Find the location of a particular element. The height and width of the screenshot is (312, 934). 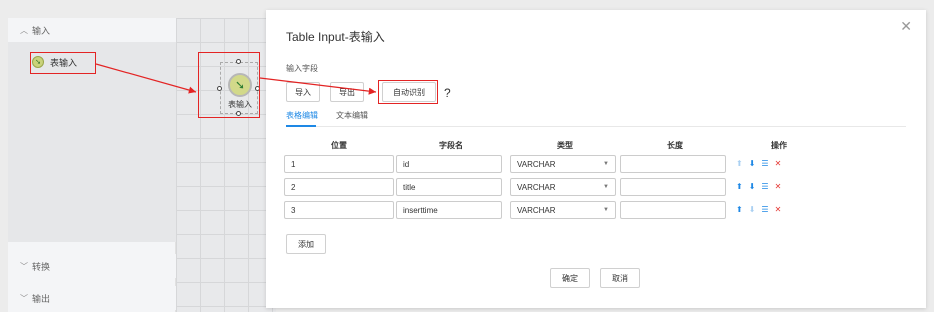

import-button: 导入 is located at coordinates (303, 92).